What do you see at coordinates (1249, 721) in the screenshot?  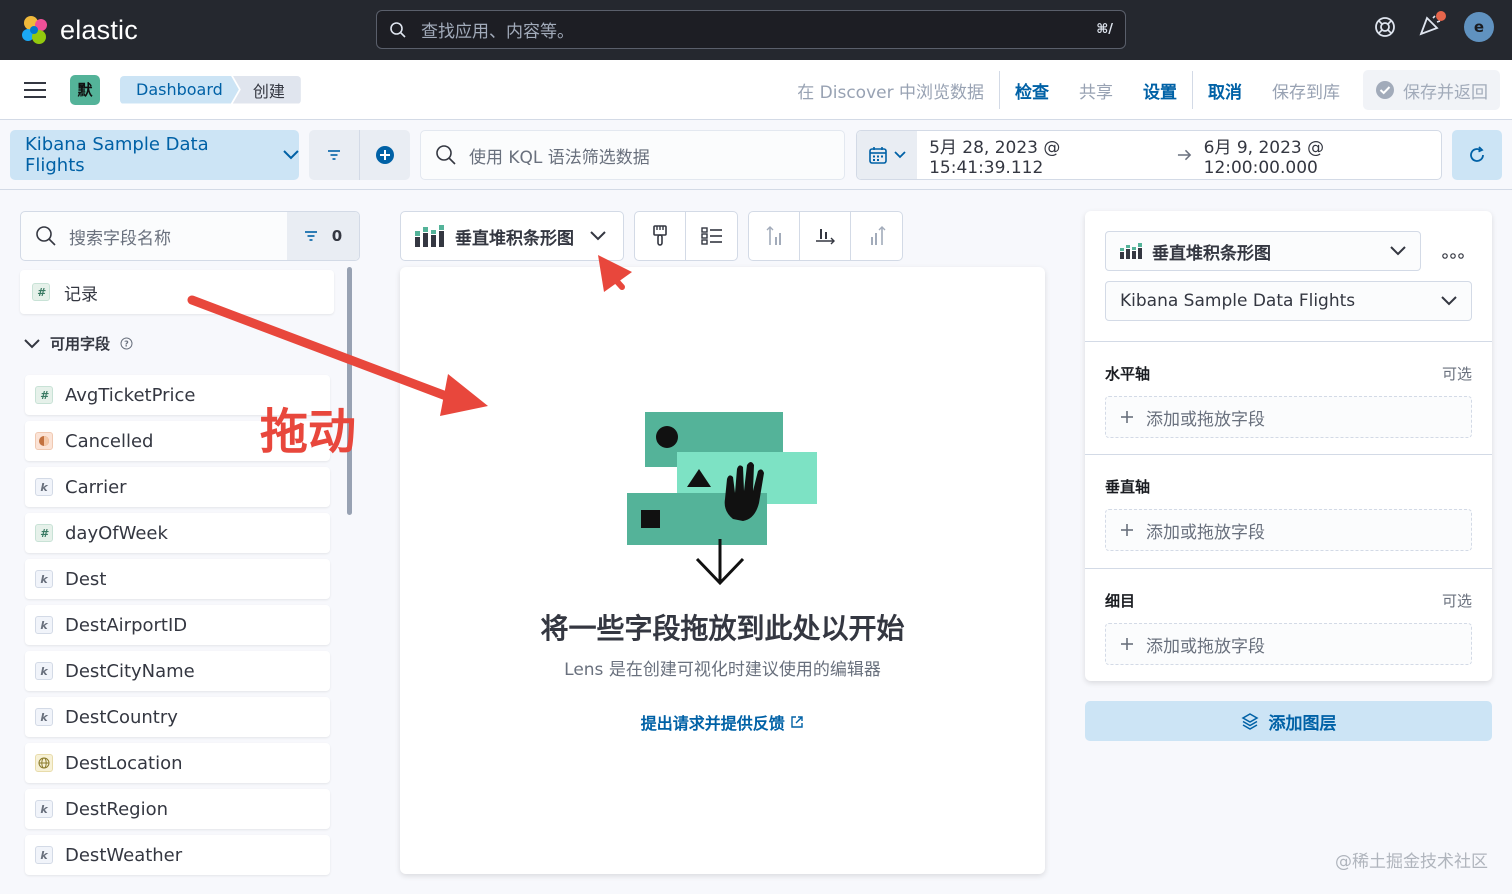 I see `layers-icon` at bounding box center [1249, 721].